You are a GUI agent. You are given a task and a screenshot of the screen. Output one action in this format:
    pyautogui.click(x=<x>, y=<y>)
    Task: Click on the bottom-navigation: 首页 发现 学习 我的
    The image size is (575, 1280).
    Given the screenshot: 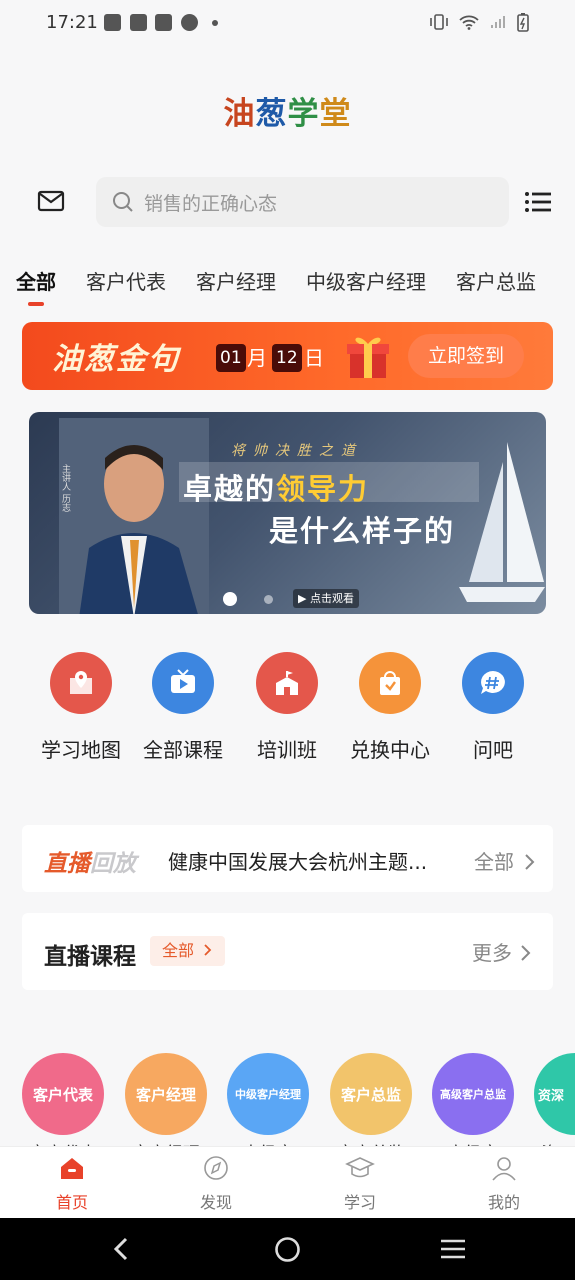 What is the action you would take?
    pyautogui.click(x=287, y=1182)
    